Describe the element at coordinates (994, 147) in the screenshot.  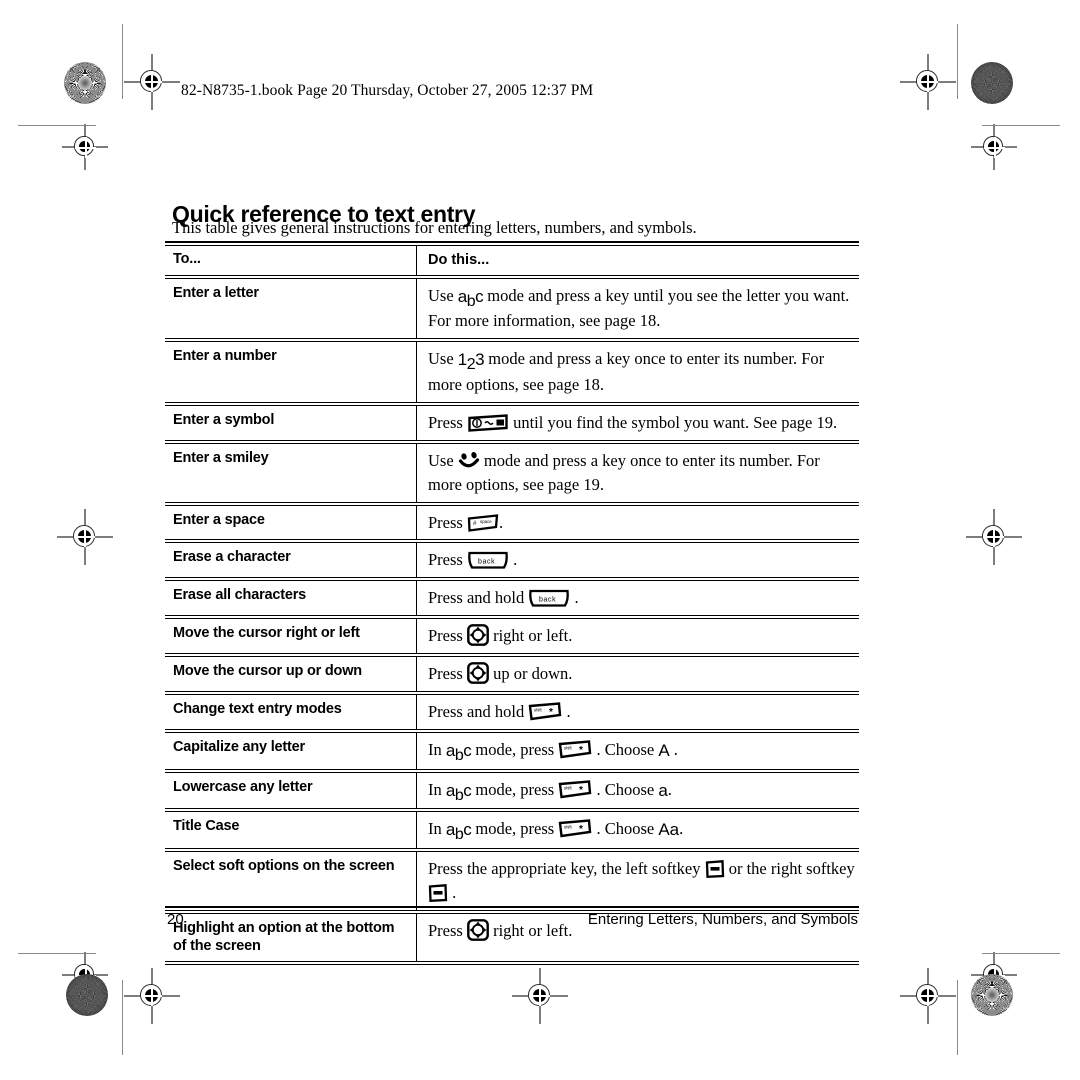
I see `crosshair-registration-mark-upper-right` at that location.